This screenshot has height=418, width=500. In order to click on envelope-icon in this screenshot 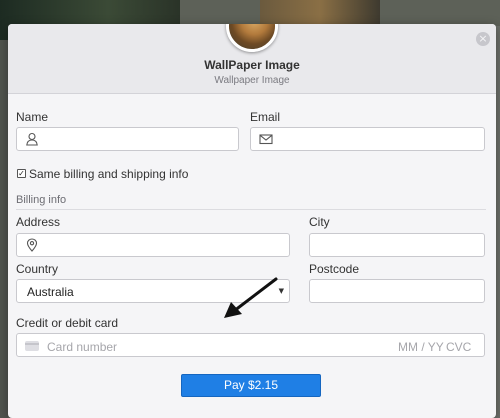, I will do `click(266, 139)`.